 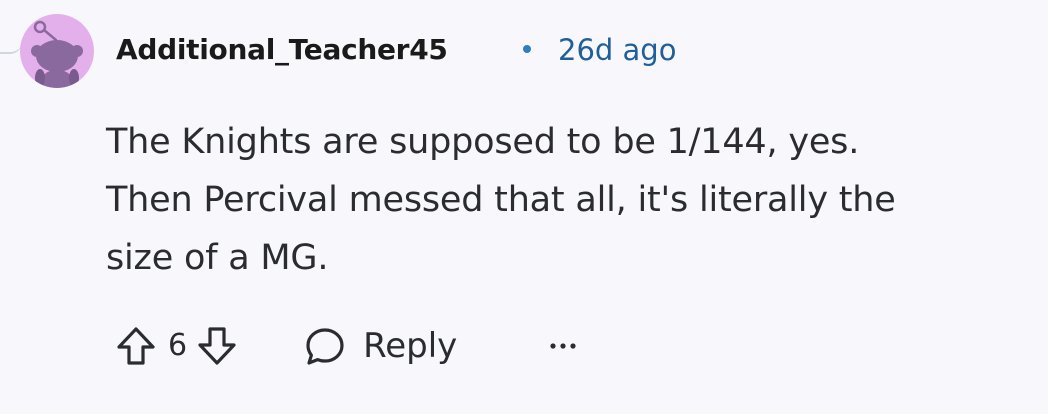 What do you see at coordinates (57, 54) in the screenshot?
I see `snoo-avatar-icon` at bounding box center [57, 54].